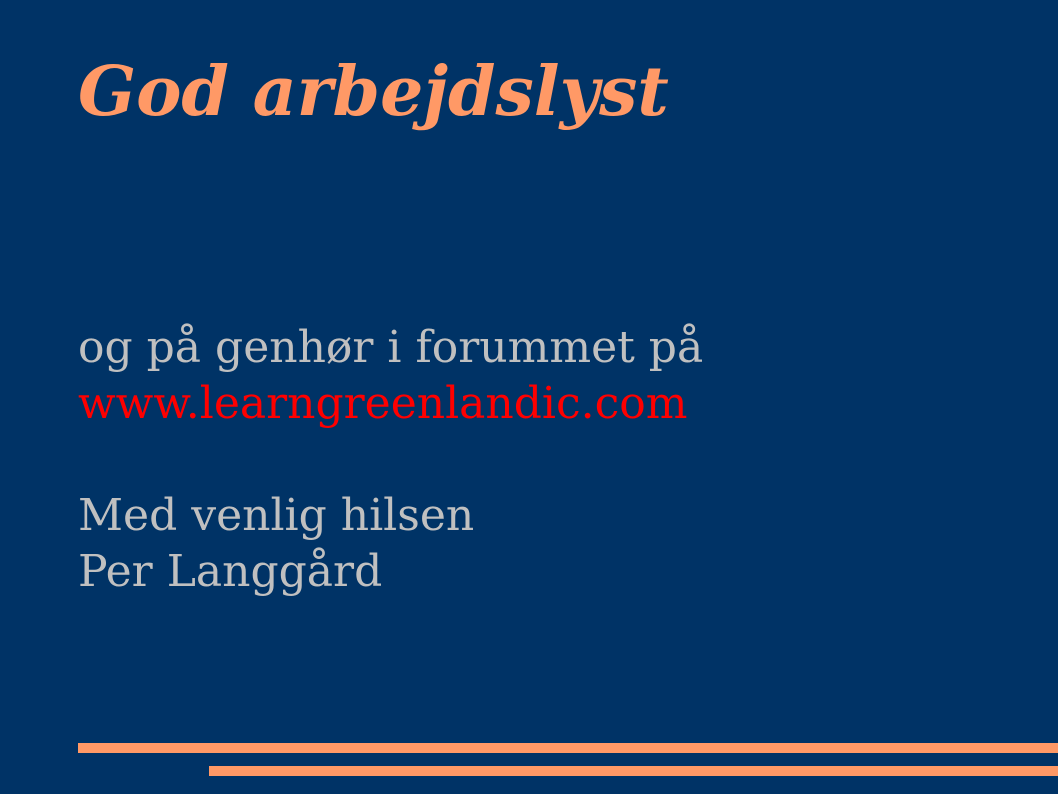 This screenshot has width=1058, height=794. What do you see at coordinates (276, 515) in the screenshot?
I see `closing-line: Med venlig hilsen` at bounding box center [276, 515].